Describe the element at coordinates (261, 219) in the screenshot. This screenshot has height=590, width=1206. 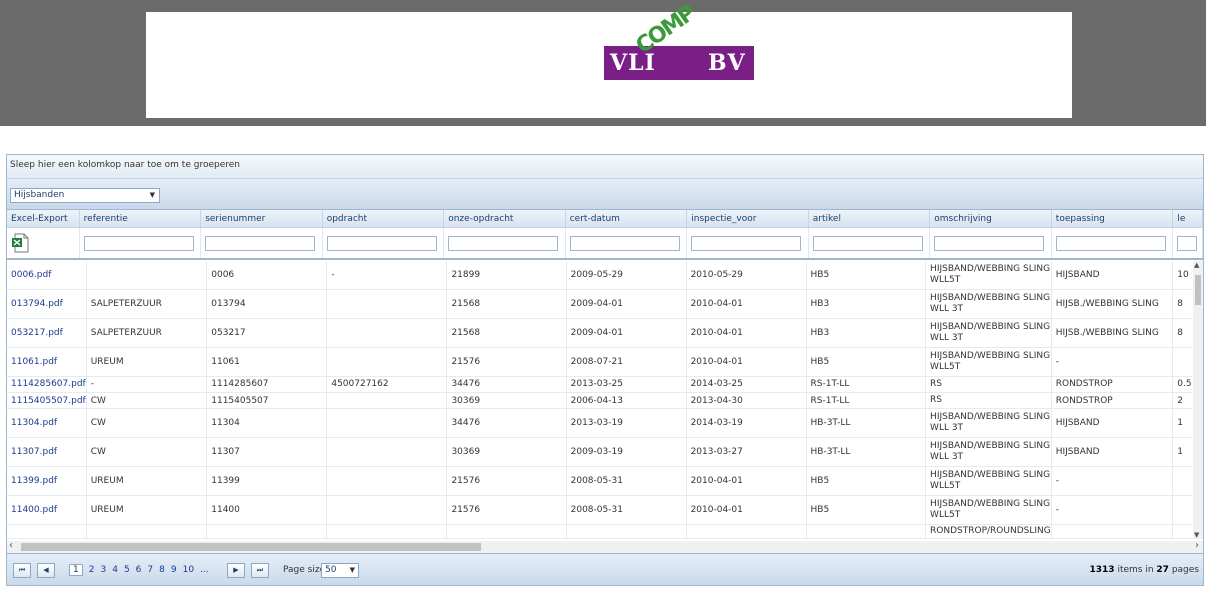
I see `column-header-col-2: serienummer` at that location.